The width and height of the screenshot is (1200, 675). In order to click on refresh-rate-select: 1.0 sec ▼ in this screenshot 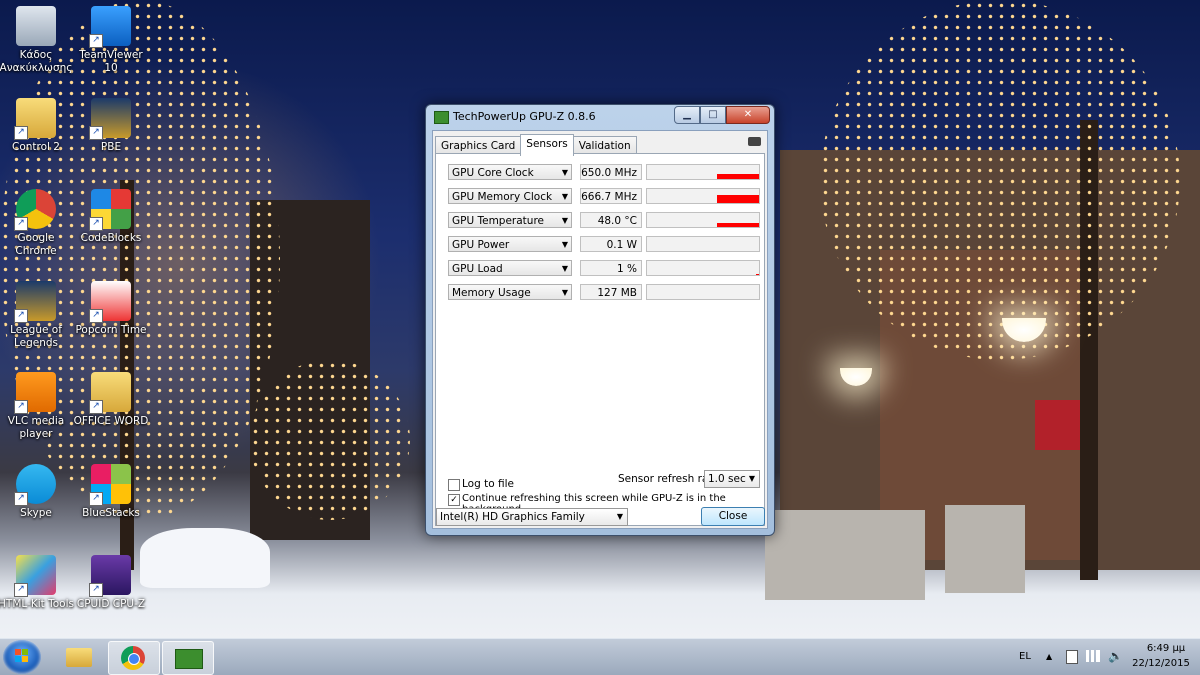, I will do `click(732, 479)`.